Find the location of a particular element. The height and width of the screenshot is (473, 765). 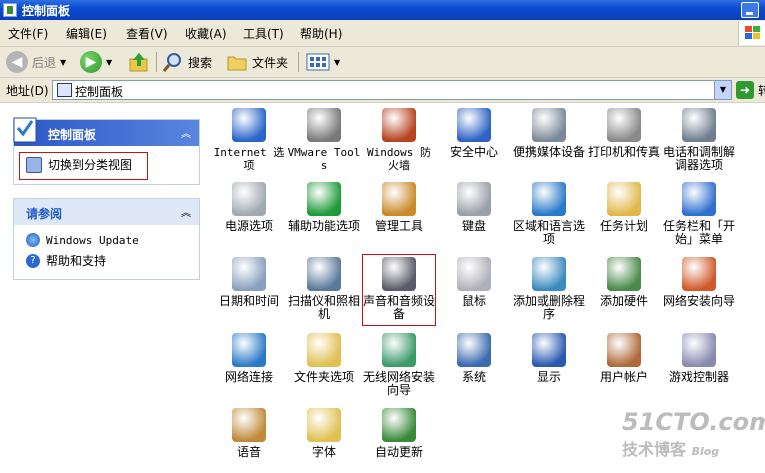

help-support-link: ? 帮助和支持 is located at coordinates (66, 260).